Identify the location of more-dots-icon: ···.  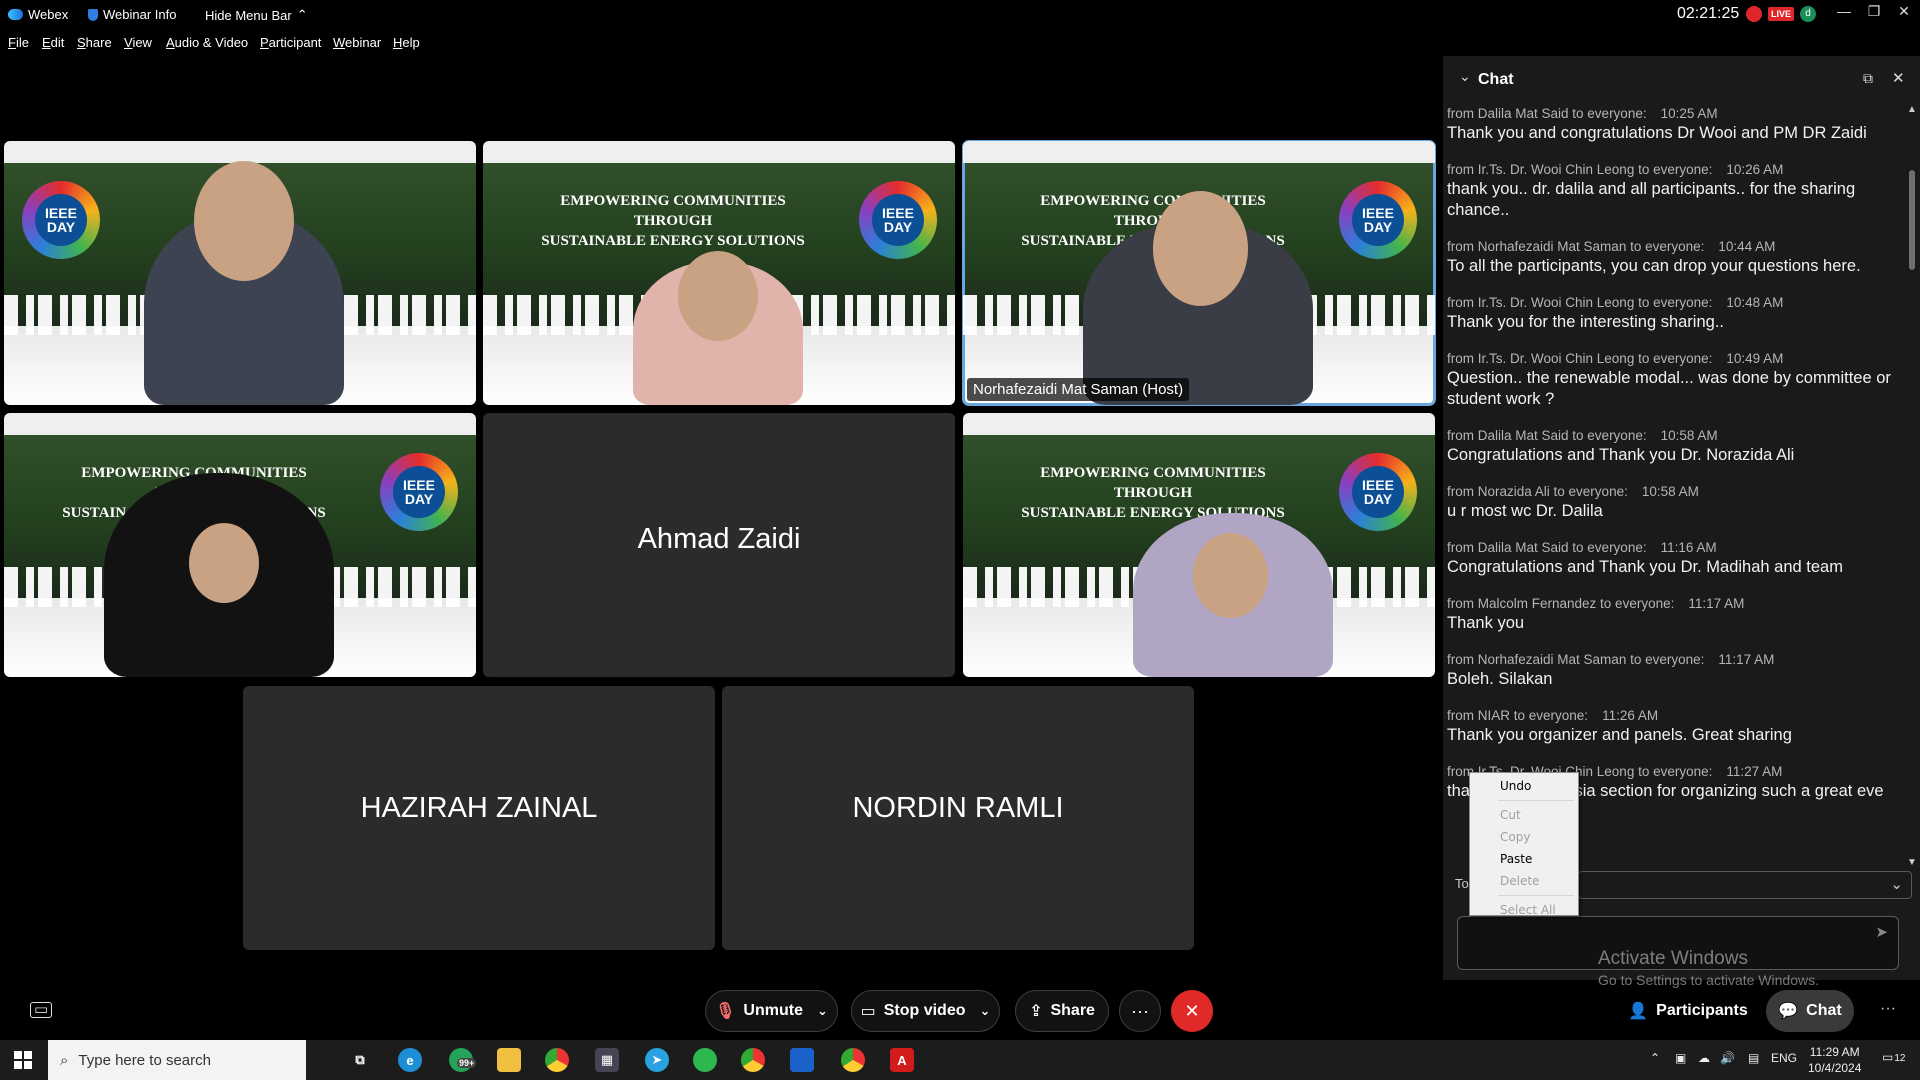
(1888, 1009).